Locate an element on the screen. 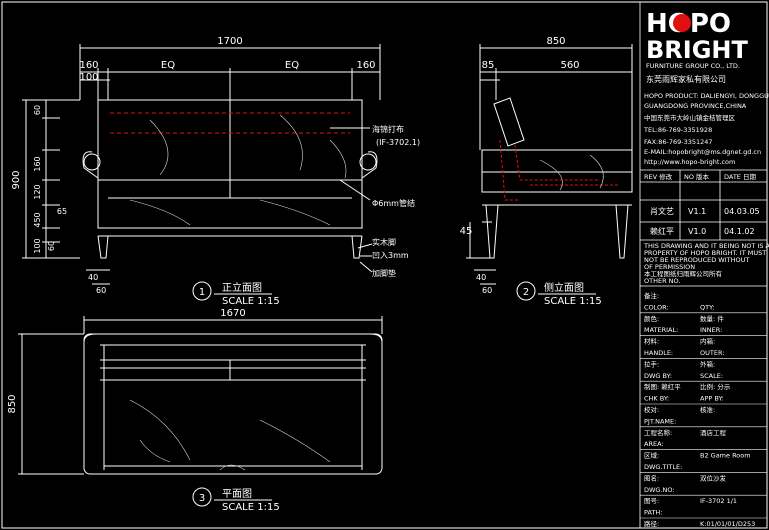 The image size is (769, 530). side-dim-bottom-1: 40 is located at coordinates (481, 277).